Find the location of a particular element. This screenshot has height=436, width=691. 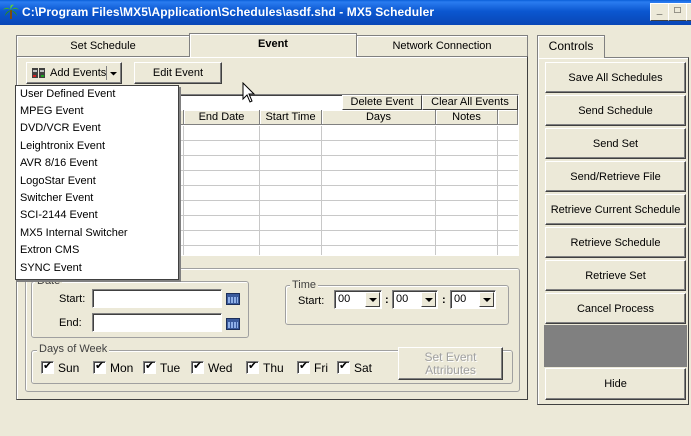

hours-select: 00 is located at coordinates (358, 299).